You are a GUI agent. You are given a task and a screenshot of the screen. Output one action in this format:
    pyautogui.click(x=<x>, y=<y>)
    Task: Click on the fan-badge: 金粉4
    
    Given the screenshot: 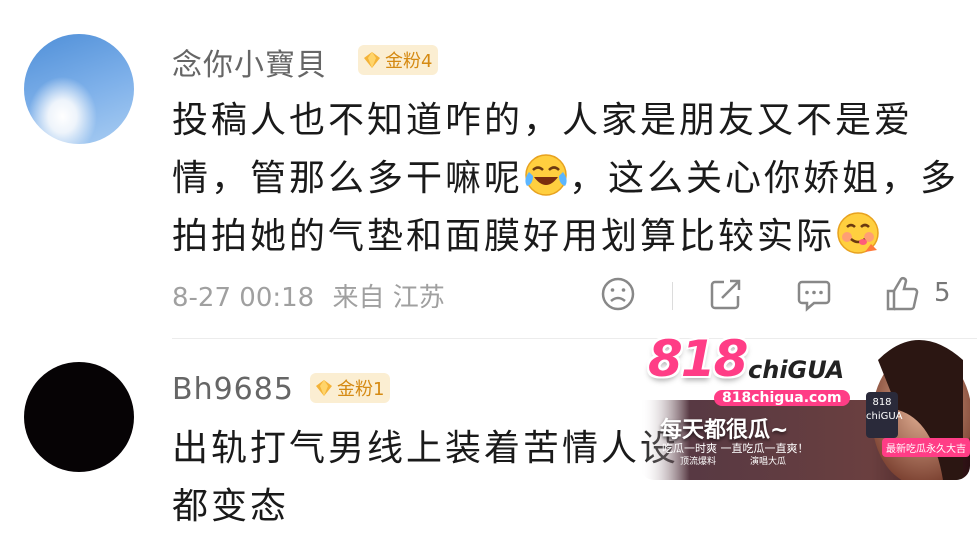 What is the action you would take?
    pyautogui.click(x=398, y=60)
    